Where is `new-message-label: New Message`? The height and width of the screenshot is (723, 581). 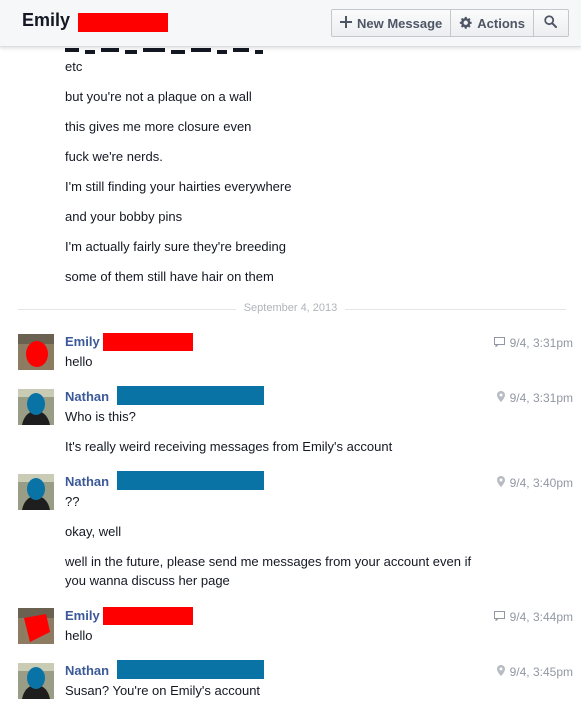 new-message-label: New Message is located at coordinates (400, 23).